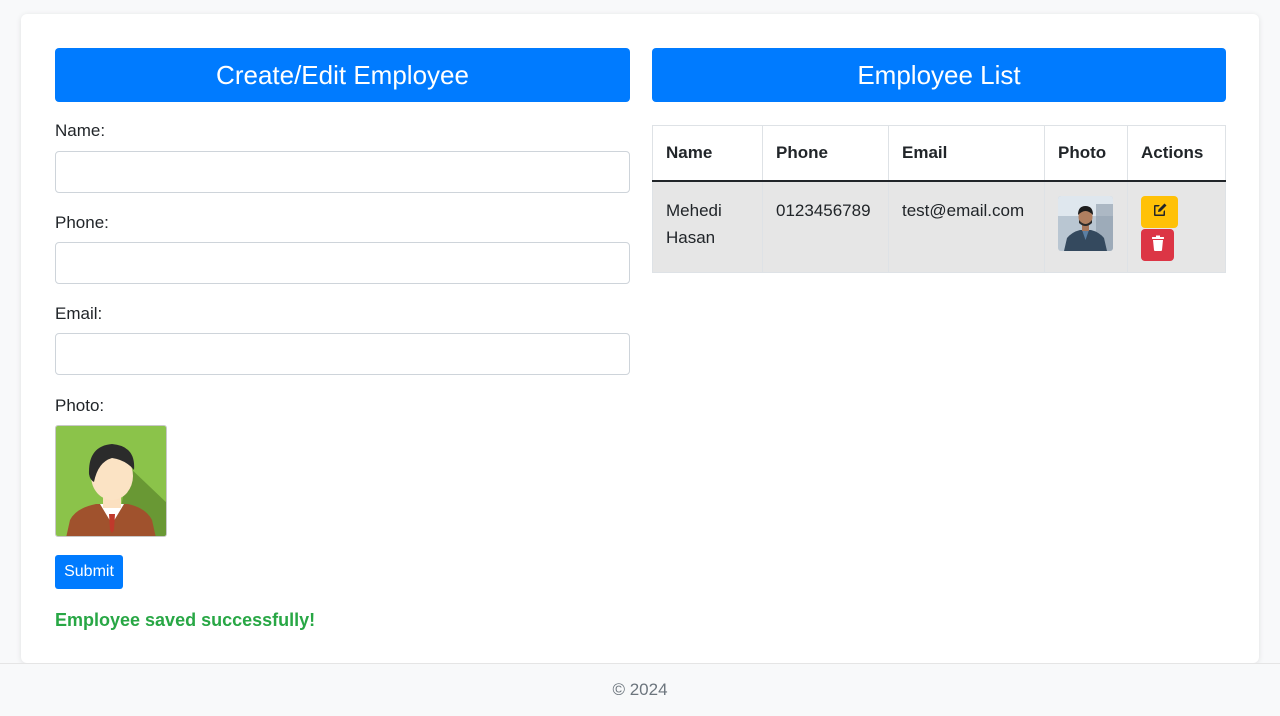 This screenshot has height=716, width=1280. I want to click on employee-first-name: Mehedi, so click(694, 210).